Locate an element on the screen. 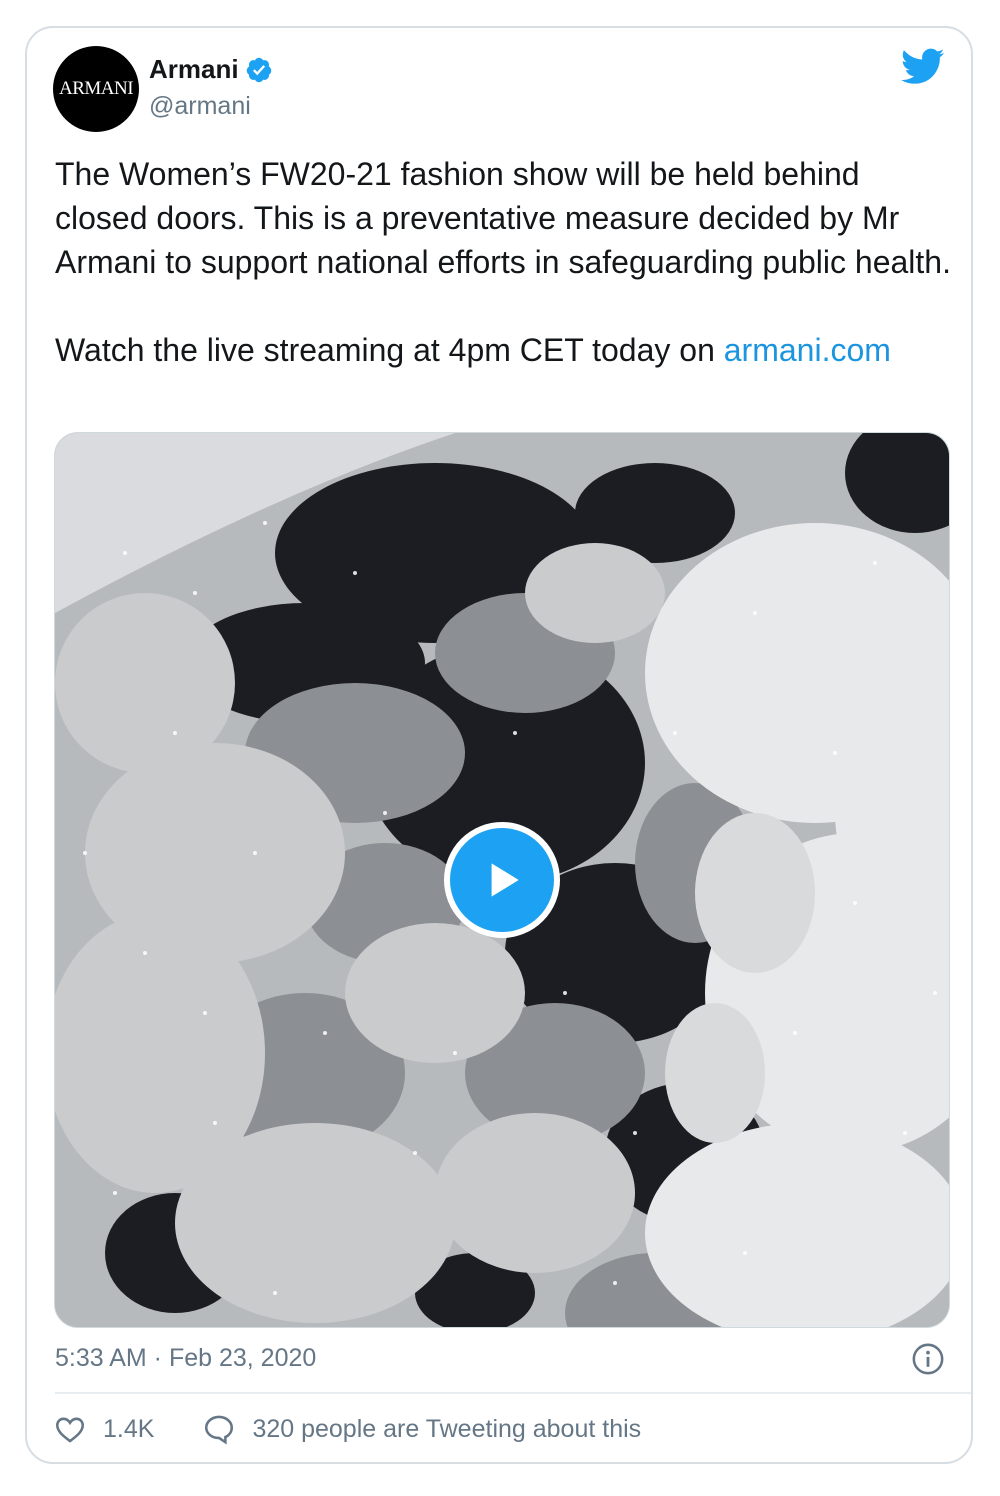  speech-bubble-icon is located at coordinates (219, 1430).